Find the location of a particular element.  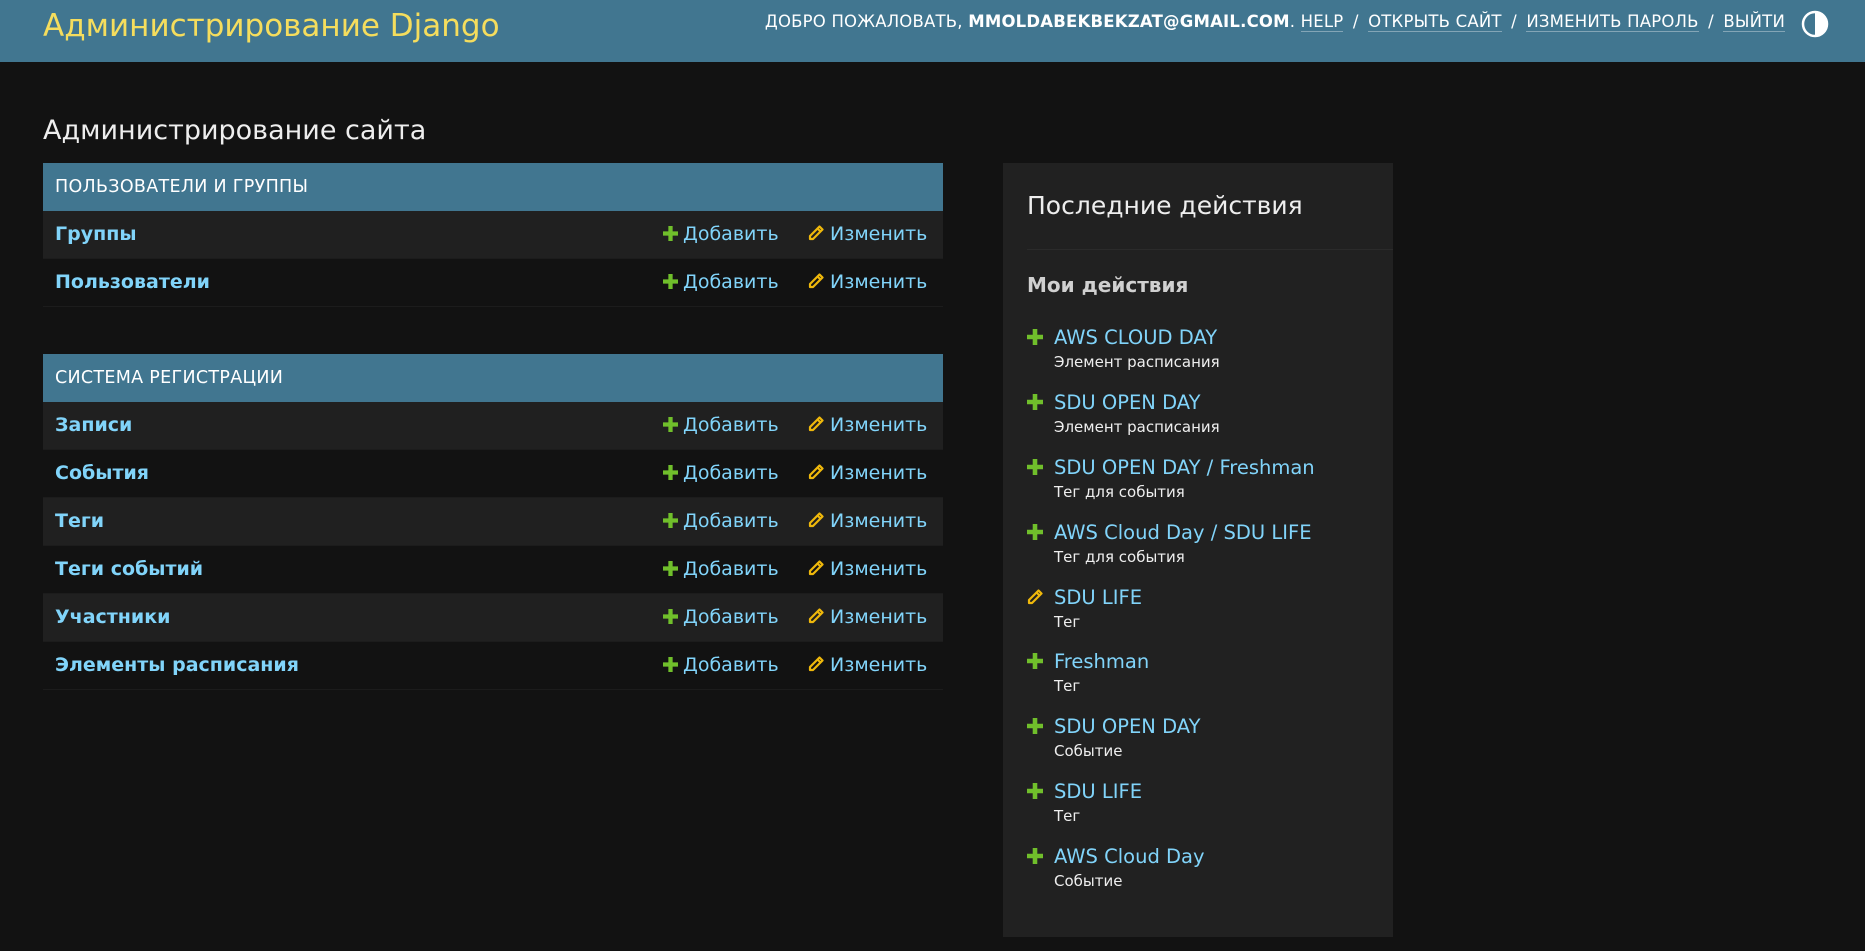

my-actions-title: Мои действия is located at coordinates (1108, 285).